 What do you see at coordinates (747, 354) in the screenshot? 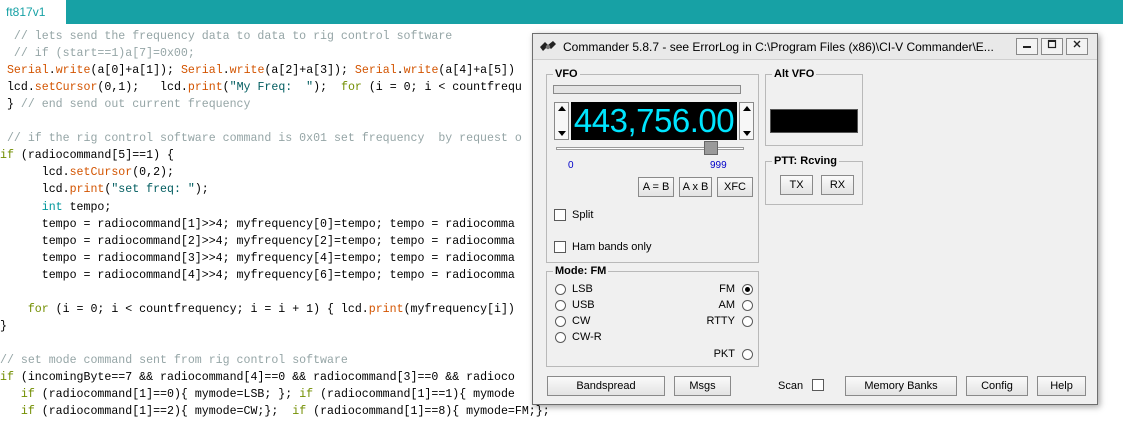
I see `mode-pkt-radio` at bounding box center [747, 354].